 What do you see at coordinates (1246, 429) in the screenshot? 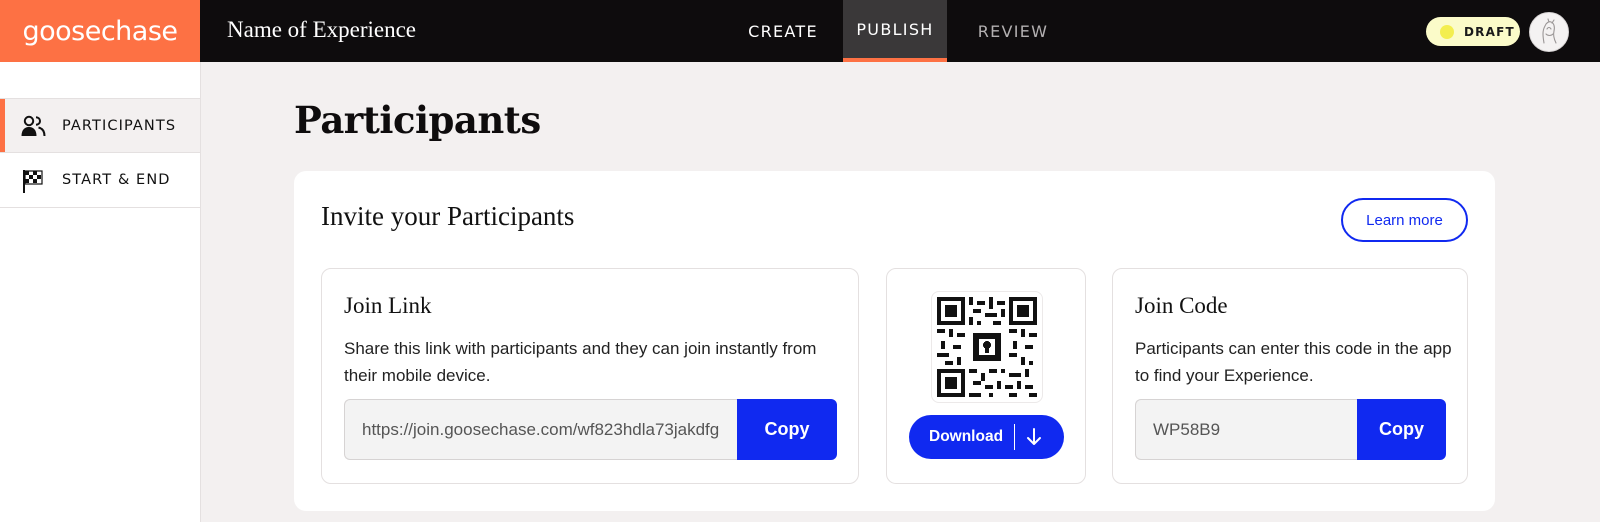
I see `join-code-input: WP58B9` at bounding box center [1246, 429].